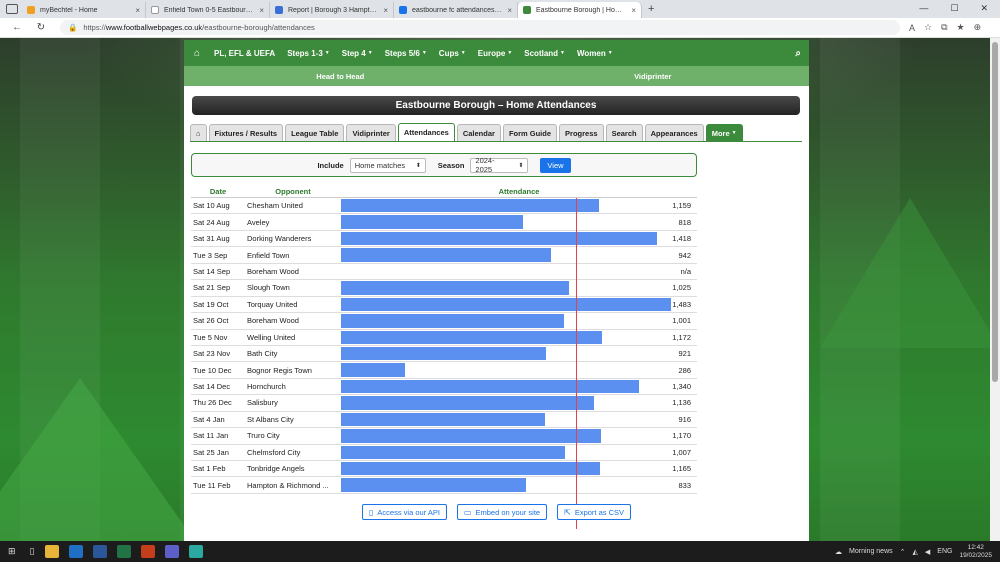  Describe the element at coordinates (984, 8) in the screenshot. I see `close-window-icon: ✕` at that location.